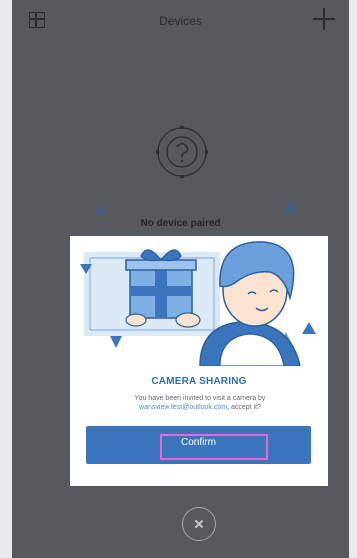 The height and width of the screenshot is (558, 357). I want to click on empty-state-message: No device paired, so click(180, 223).